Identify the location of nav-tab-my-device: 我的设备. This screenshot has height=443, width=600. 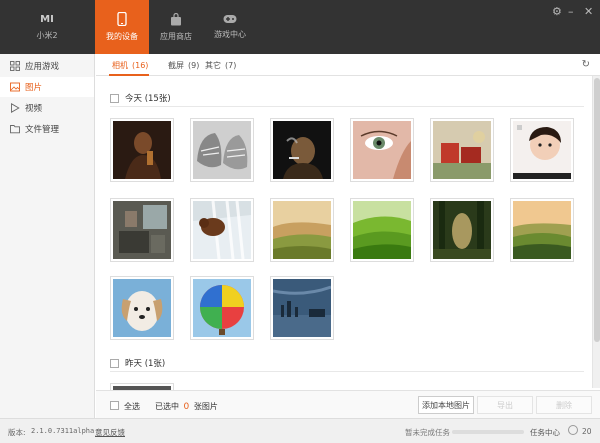
(122, 27).